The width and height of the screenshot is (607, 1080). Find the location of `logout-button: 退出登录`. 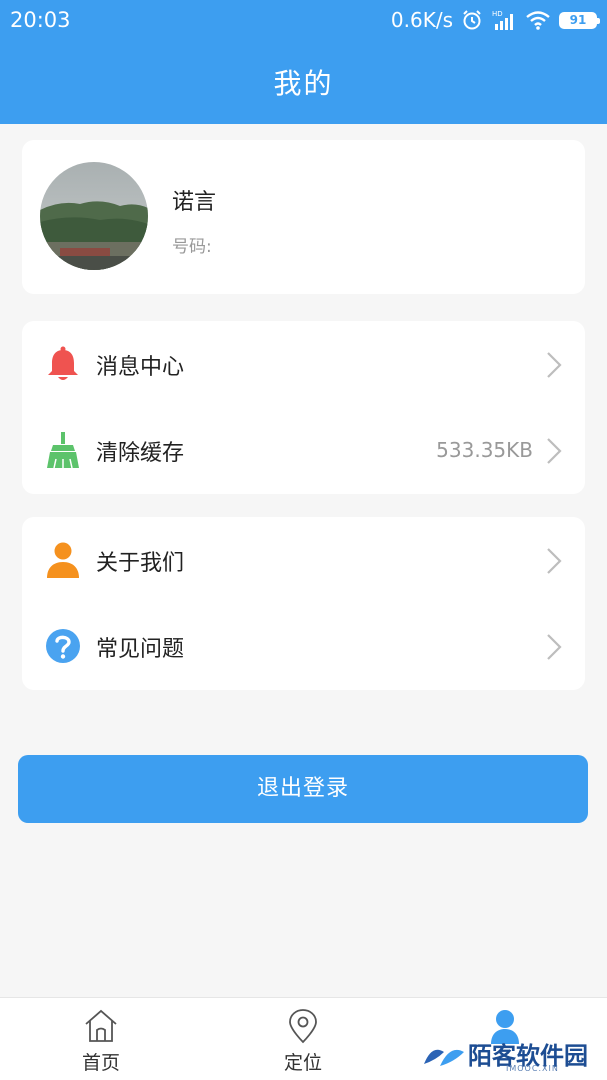

logout-button: 退出登录 is located at coordinates (303, 789).